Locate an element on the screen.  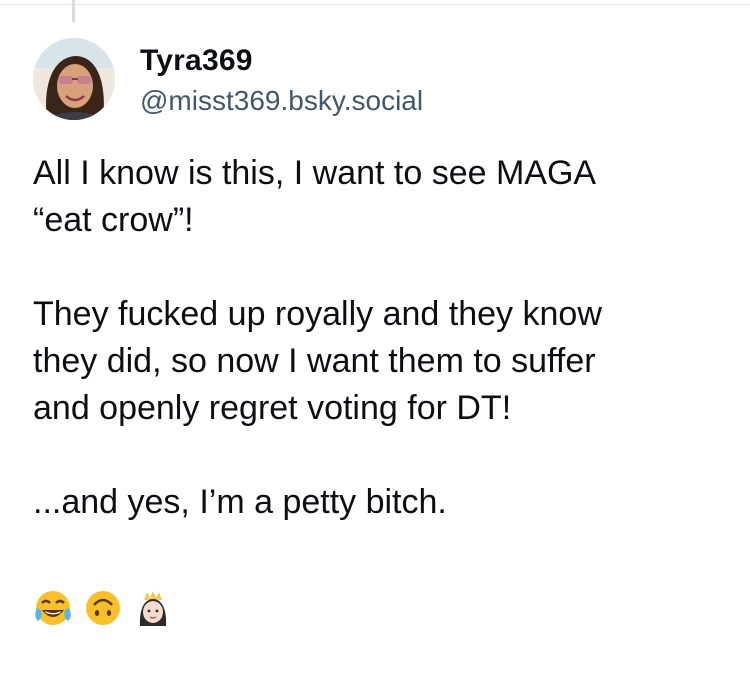
post-paragraph: ...and yes, I’m a petty bitch. is located at coordinates (240, 502).